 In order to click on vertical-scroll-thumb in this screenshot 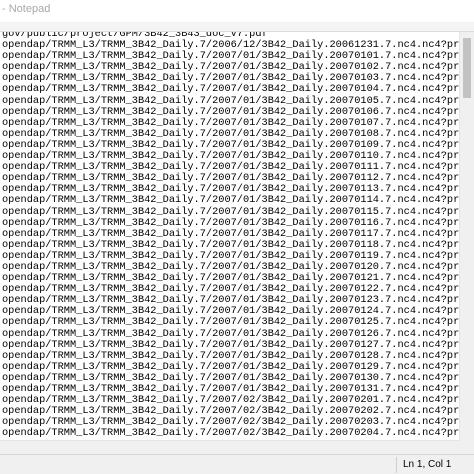, I will do `click(467, 68)`.